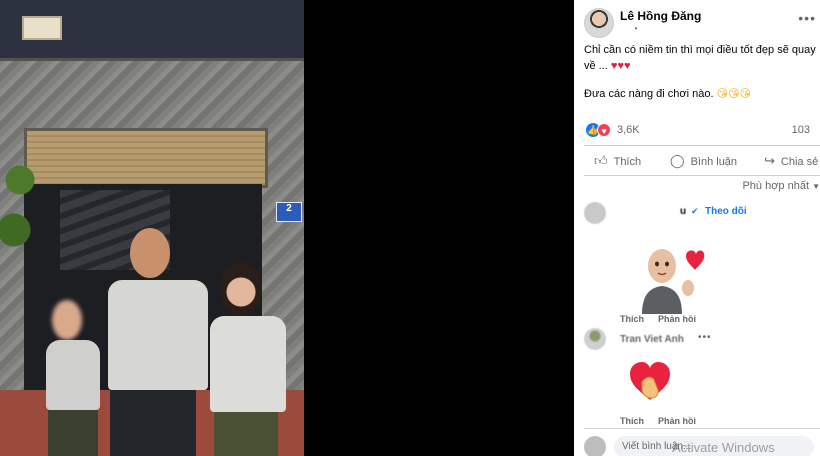 This screenshot has height=456, width=820. I want to click on rolling-shutter, so click(146, 158).